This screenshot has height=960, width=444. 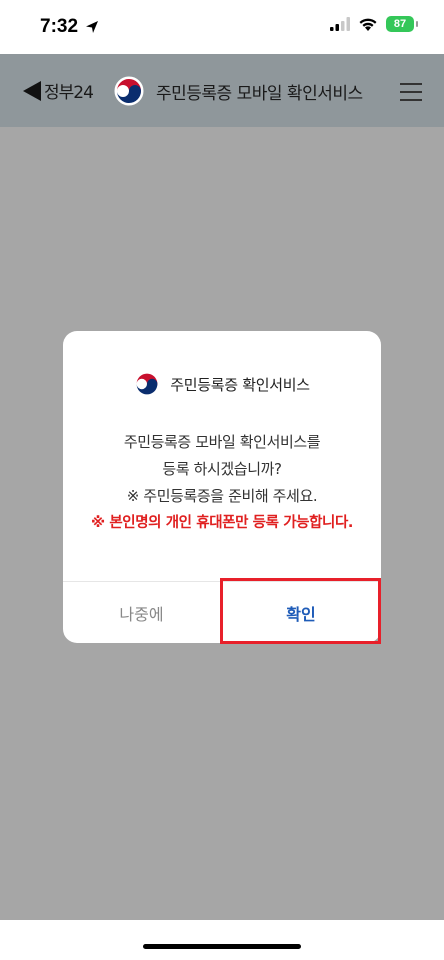 I want to click on hamburger-menu-icon, so click(x=411, y=92).